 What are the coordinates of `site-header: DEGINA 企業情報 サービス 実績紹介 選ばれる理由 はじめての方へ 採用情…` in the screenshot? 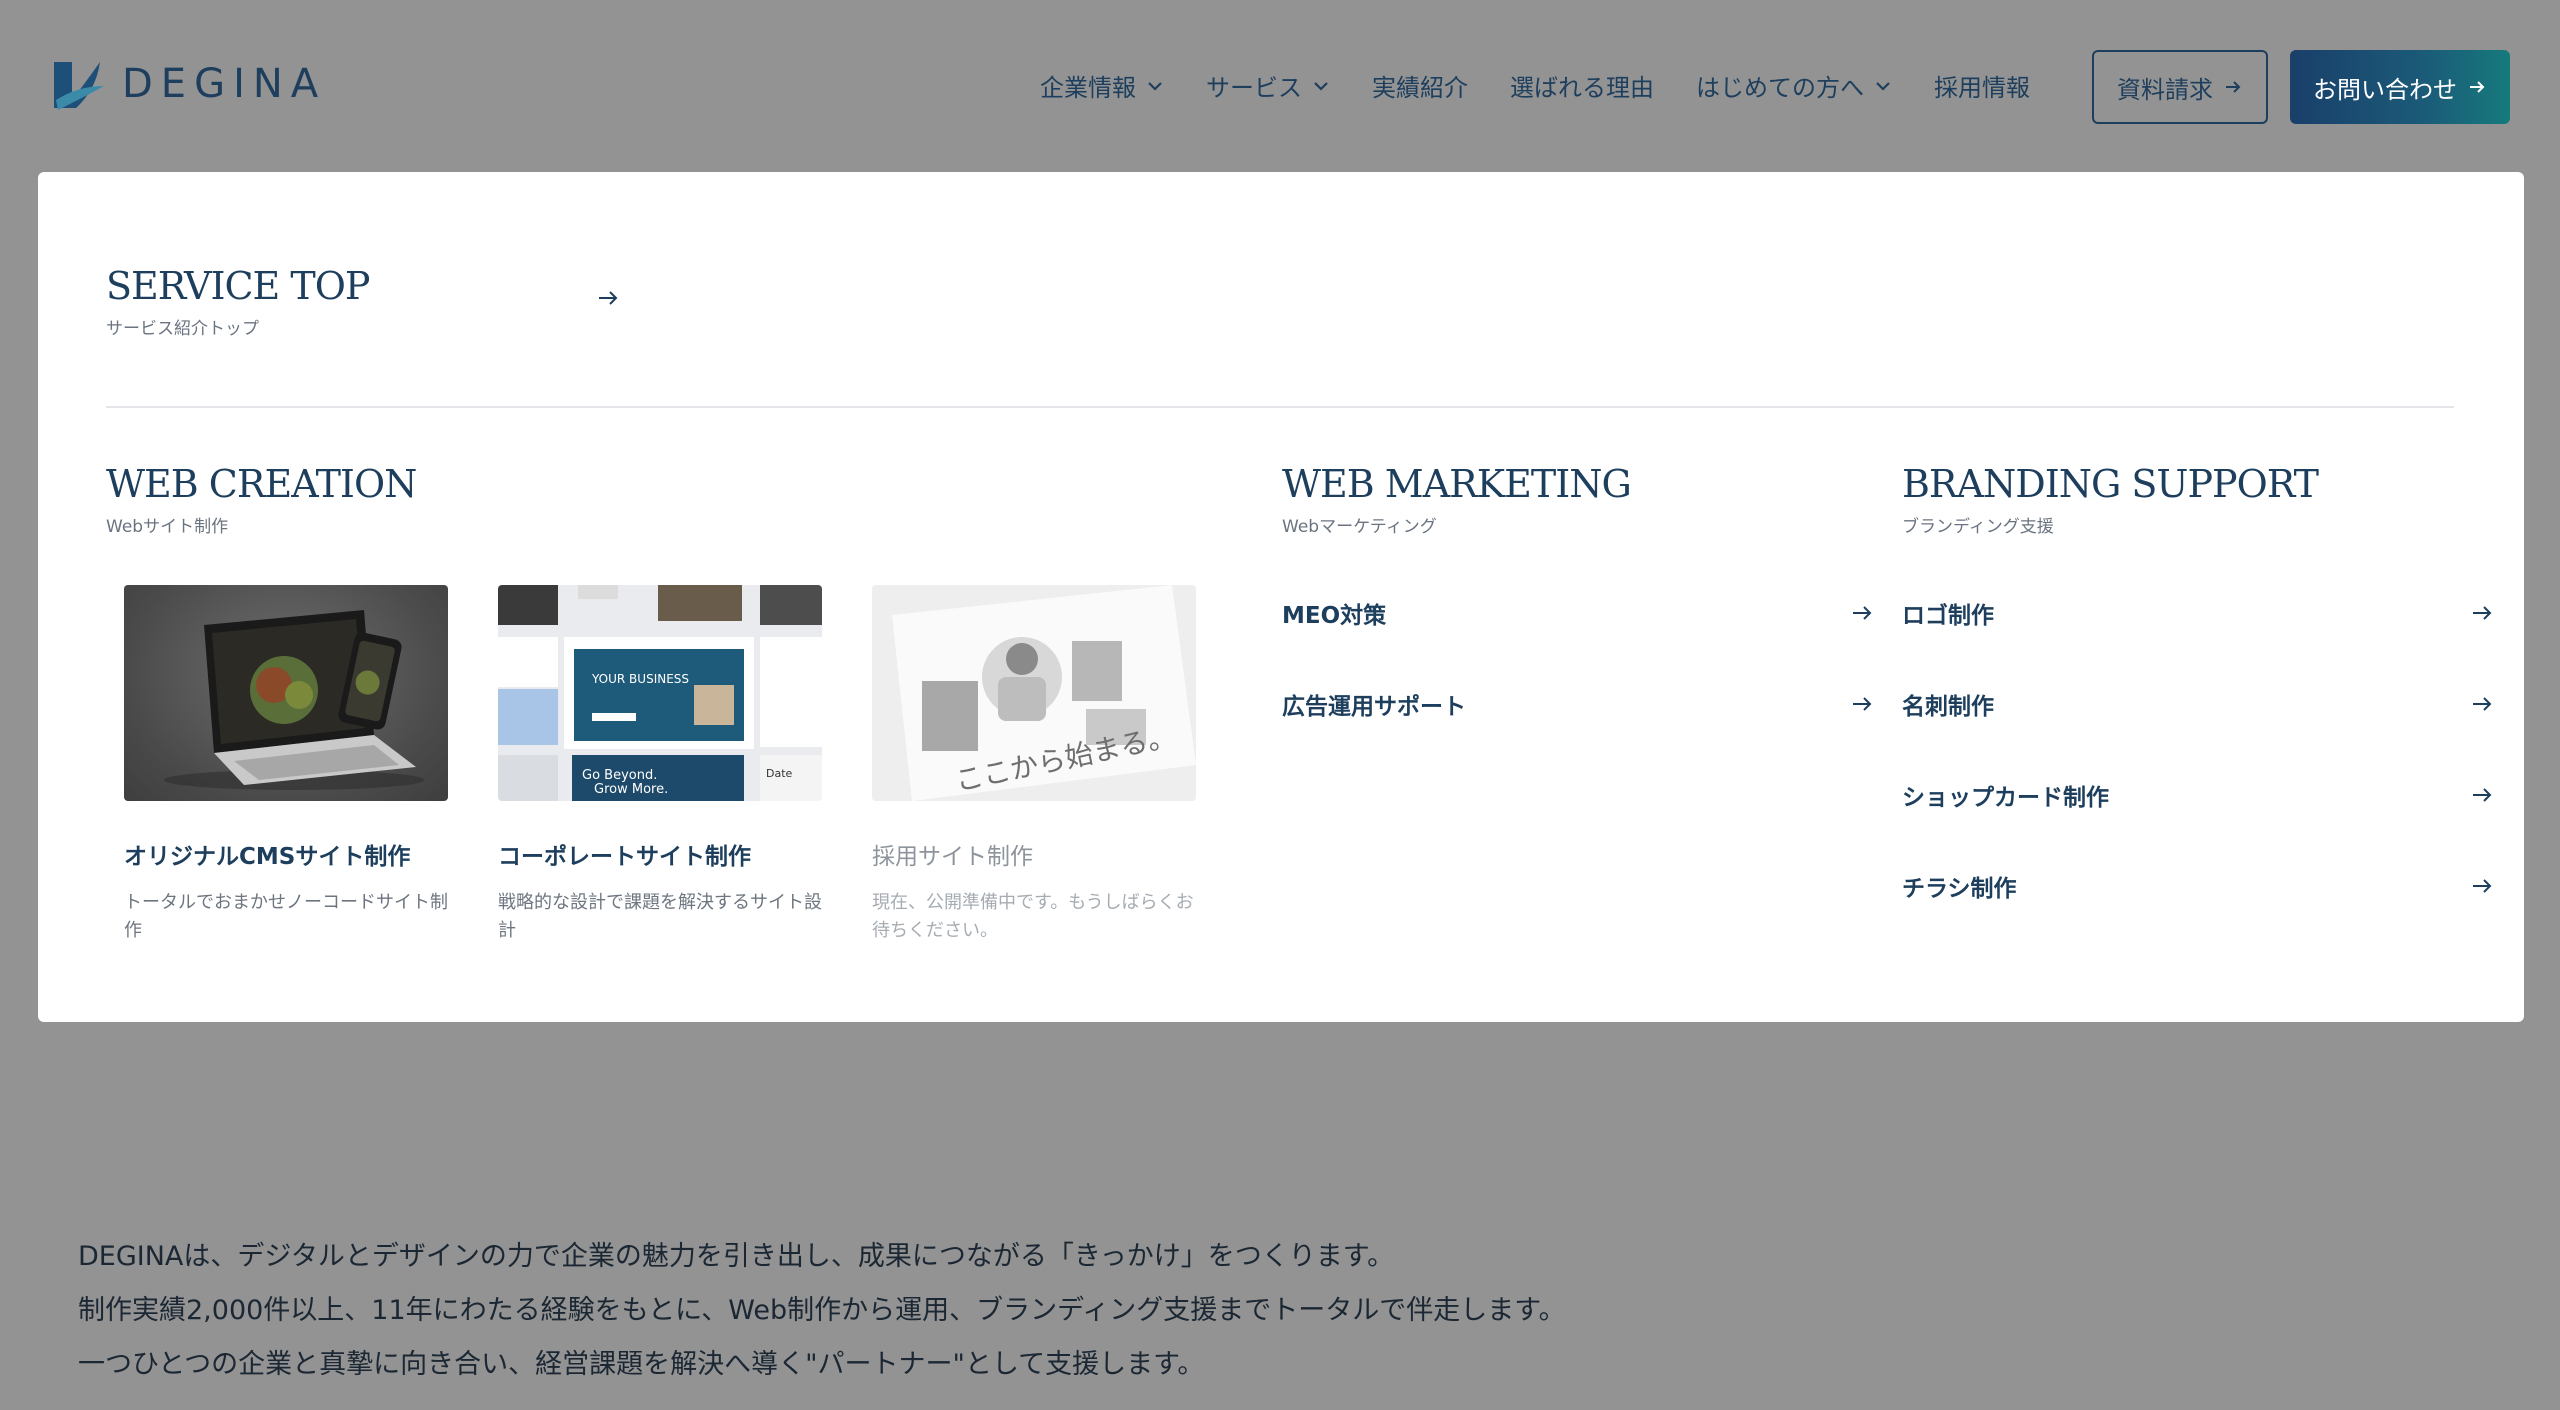 It's located at (1280, 86).